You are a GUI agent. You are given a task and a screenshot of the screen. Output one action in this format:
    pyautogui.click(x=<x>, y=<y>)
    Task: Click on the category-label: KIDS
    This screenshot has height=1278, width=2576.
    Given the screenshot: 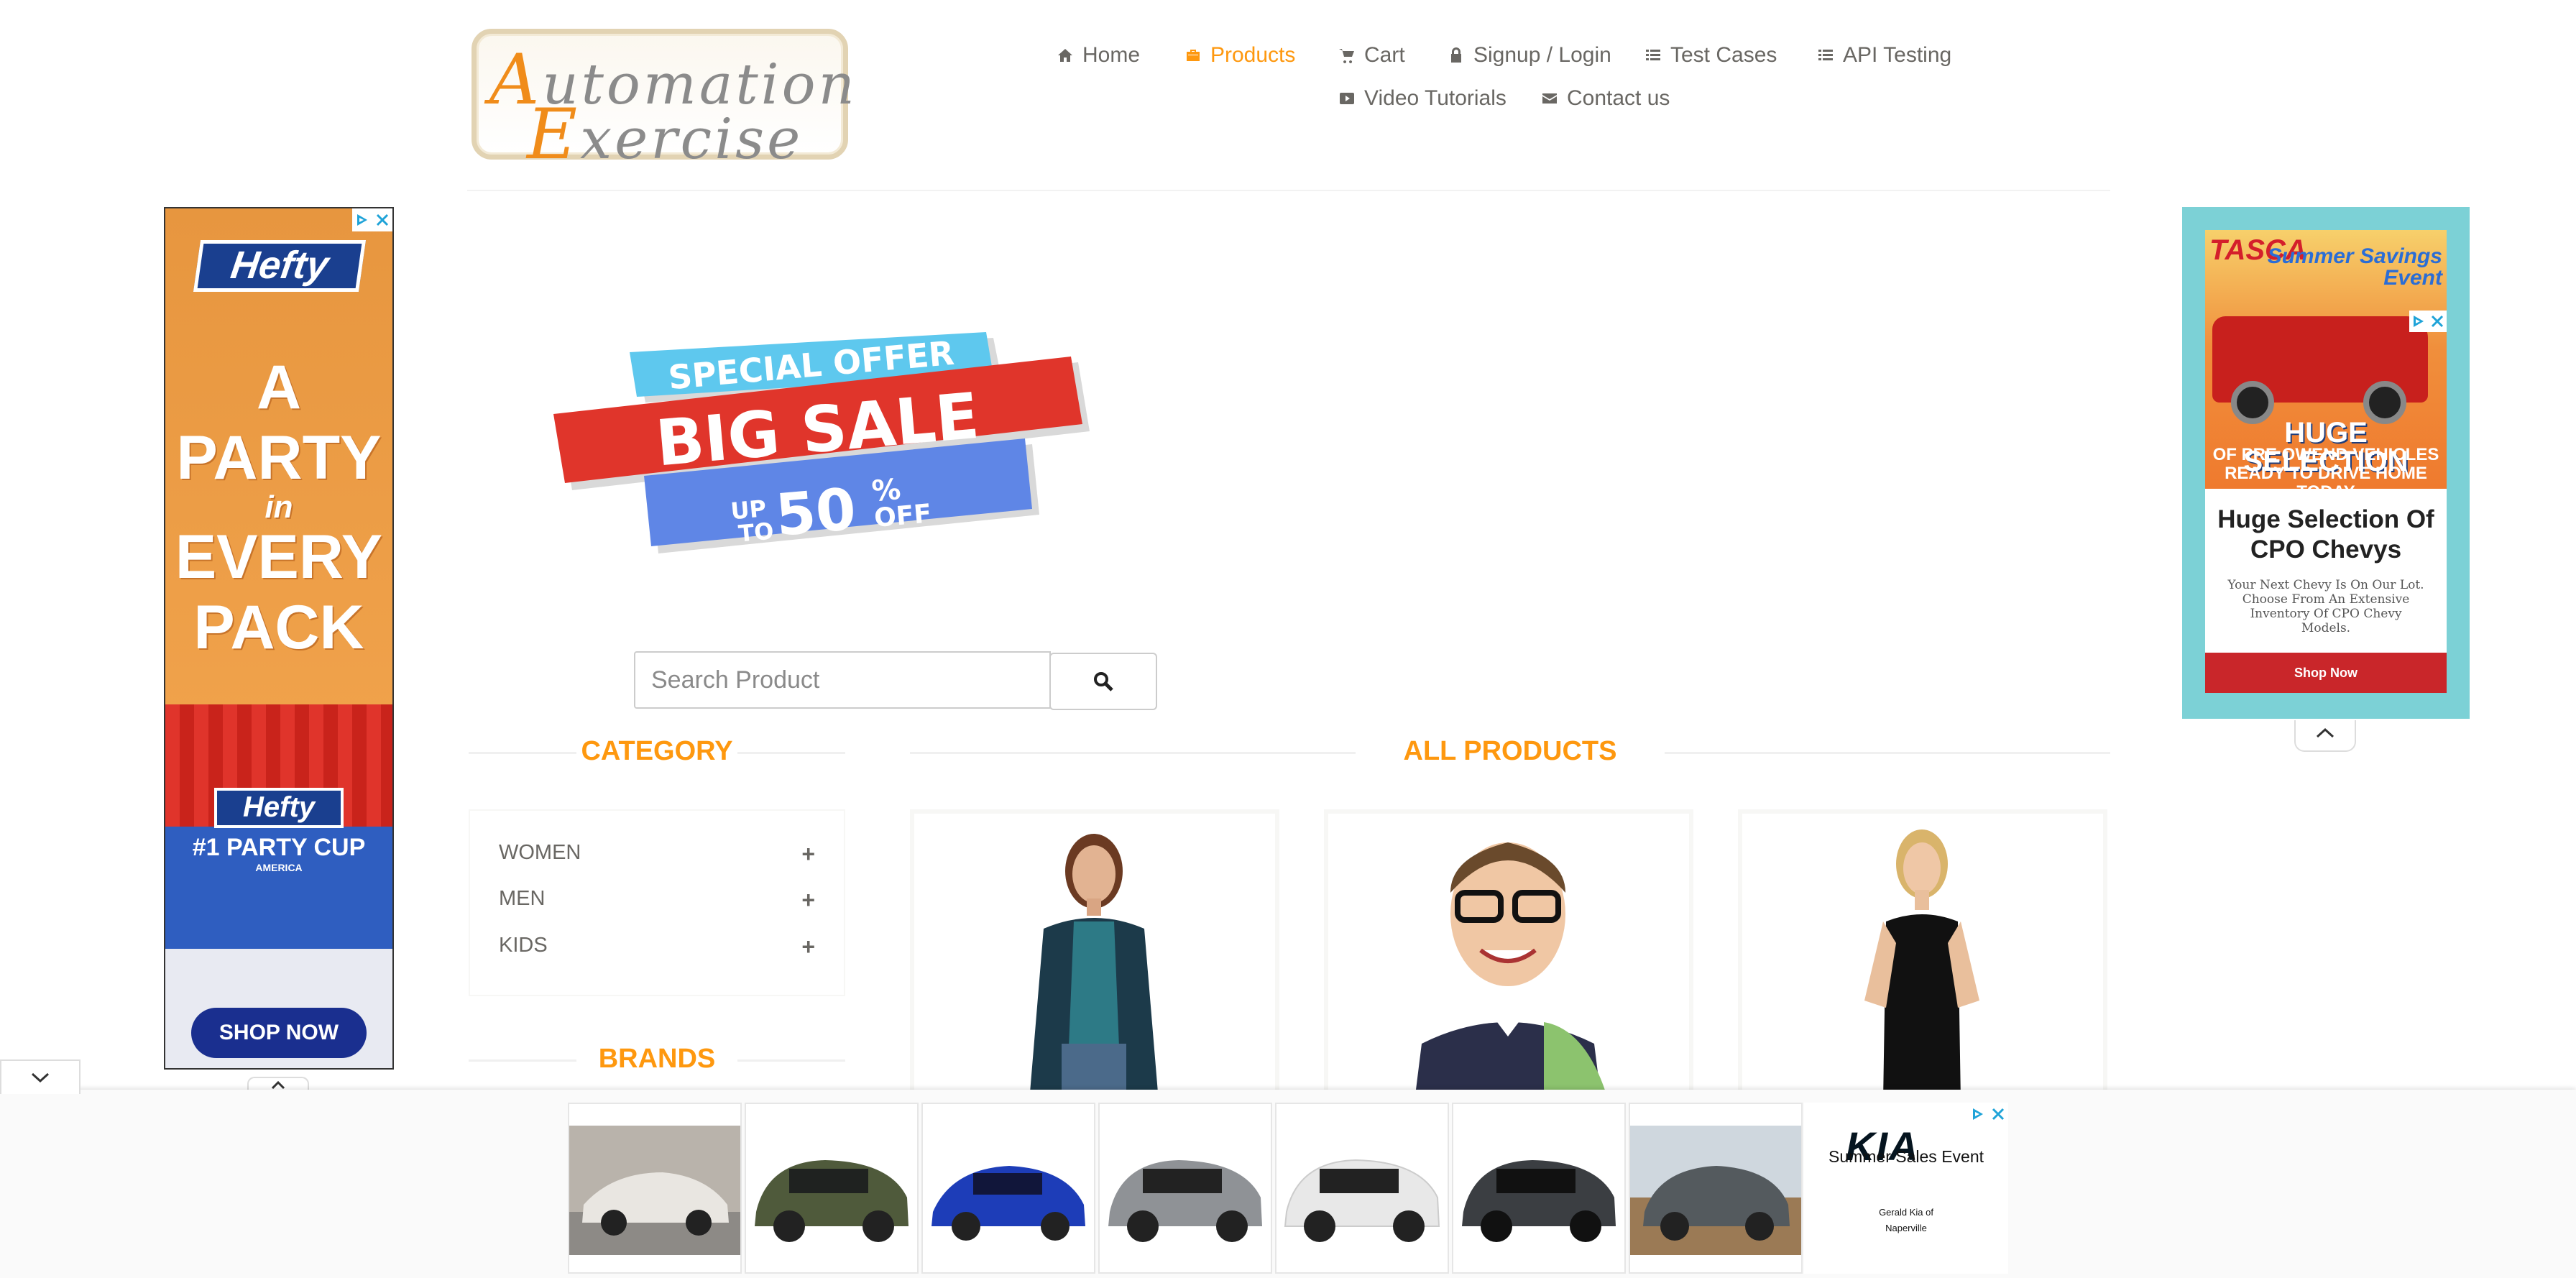 What is the action you would take?
    pyautogui.click(x=523, y=945)
    